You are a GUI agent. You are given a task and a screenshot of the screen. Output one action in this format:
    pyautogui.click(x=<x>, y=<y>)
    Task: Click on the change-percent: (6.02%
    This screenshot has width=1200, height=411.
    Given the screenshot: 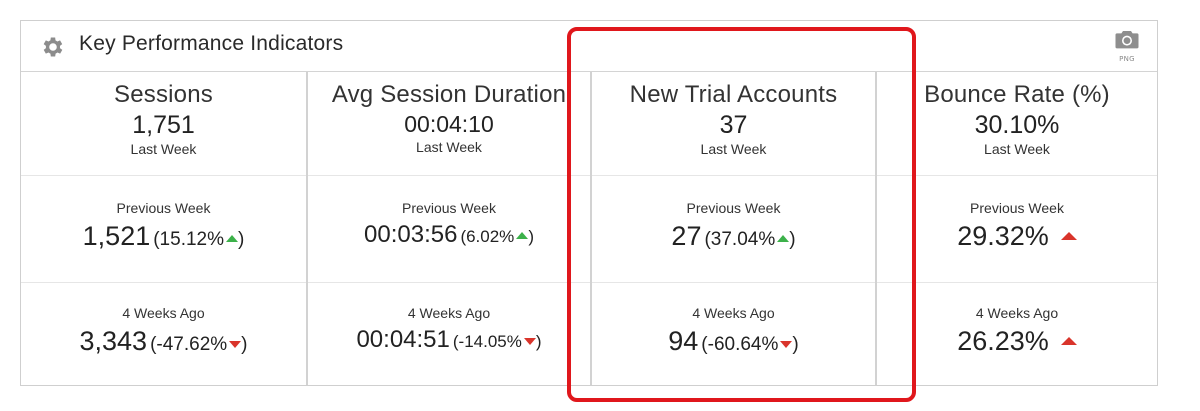 What is the action you would take?
    pyautogui.click(x=487, y=236)
    